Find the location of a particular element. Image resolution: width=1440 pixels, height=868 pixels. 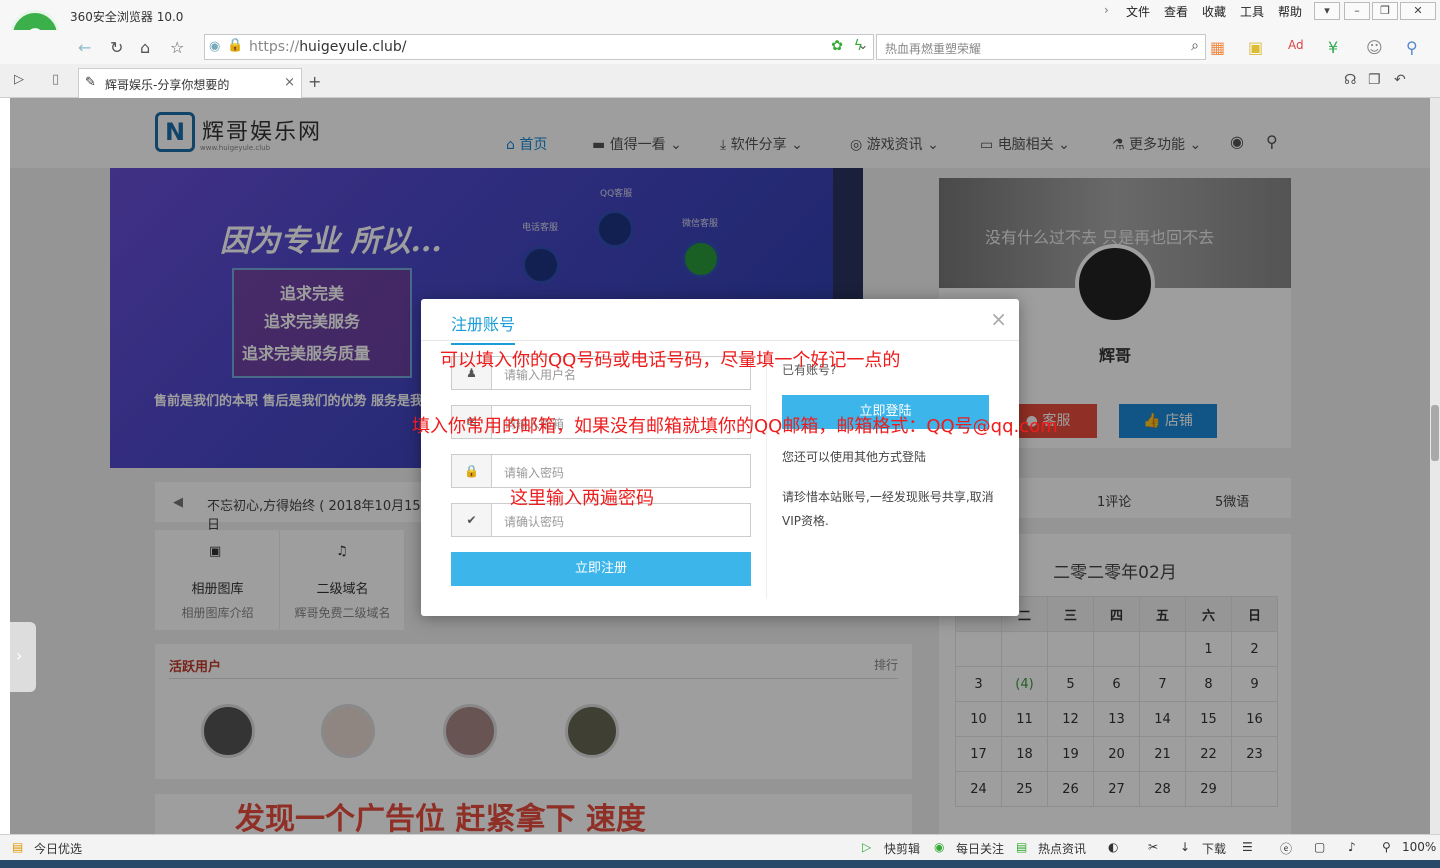

browser-icon: ◐ is located at coordinates (1113, 847).